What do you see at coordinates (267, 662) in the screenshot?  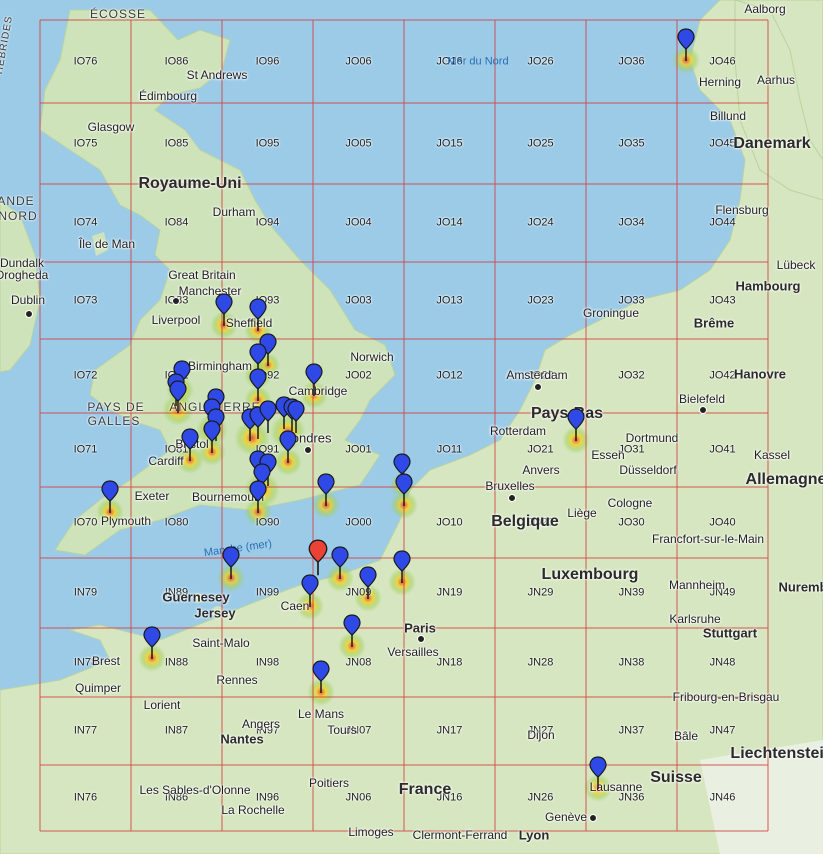 I see `grid-square-label: IN98` at bounding box center [267, 662].